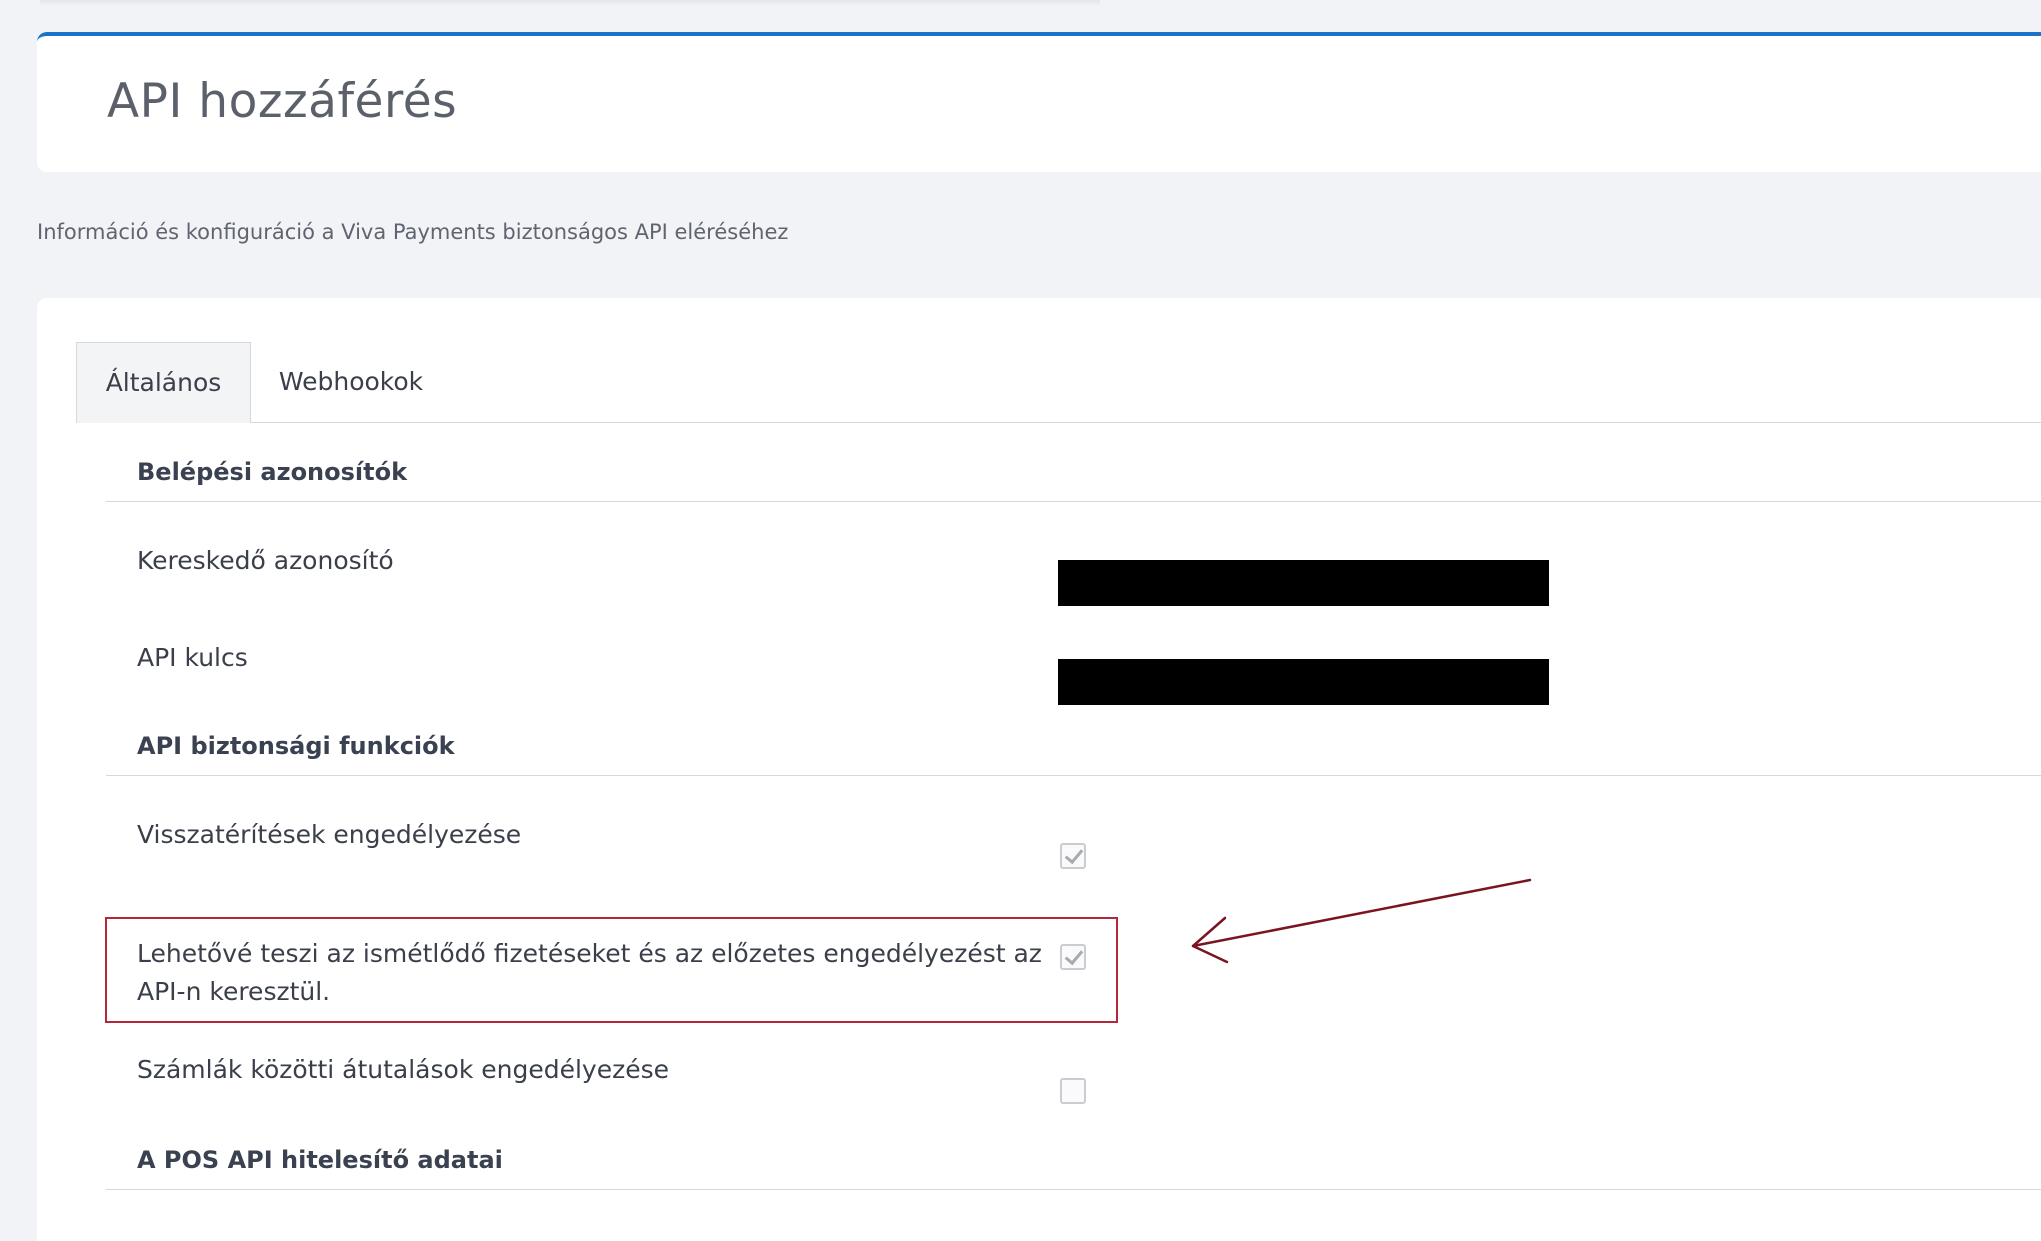 The image size is (2041, 1241). I want to click on section-pos-header: A POS API hitelesítő adatai, so click(1073, 1163).